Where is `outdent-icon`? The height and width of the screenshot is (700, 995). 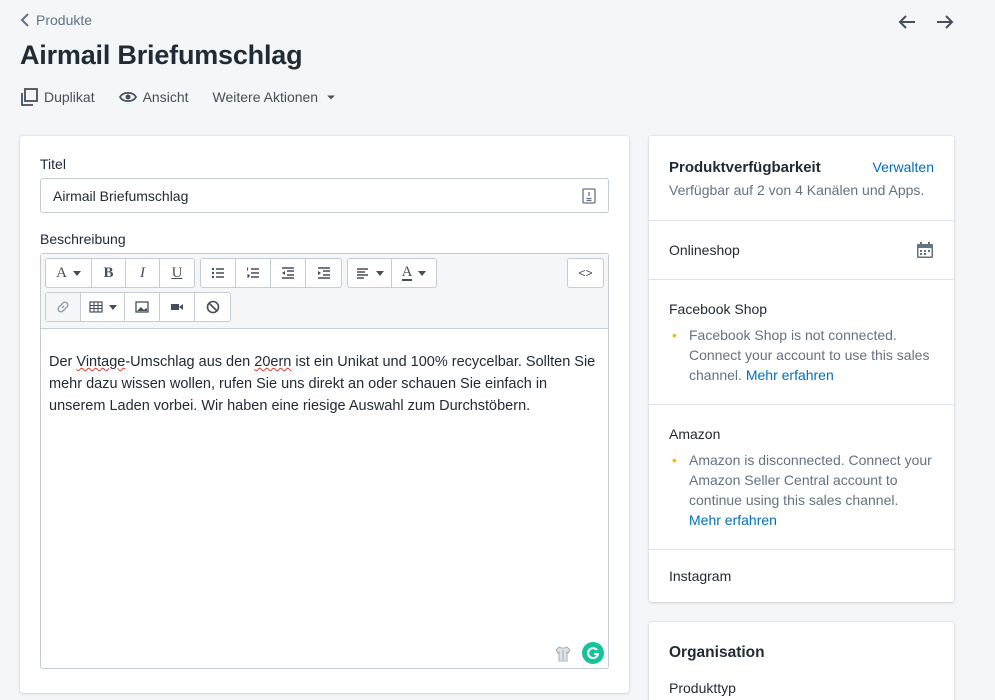
outdent-icon is located at coordinates (288, 273).